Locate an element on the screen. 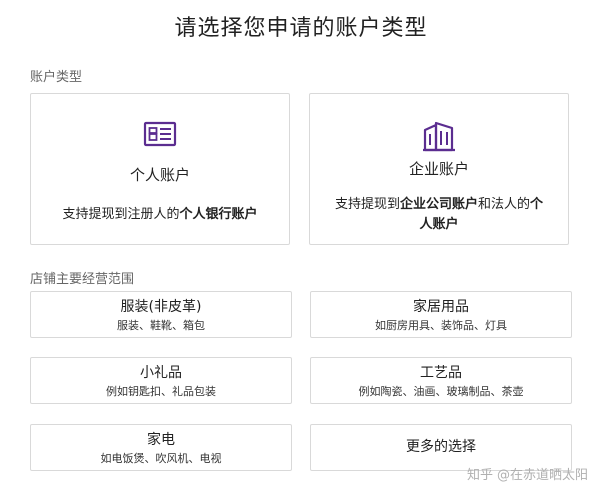 The height and width of the screenshot is (499, 602). category-sub: 服装、鞋靴、箱包 is located at coordinates (161, 325).